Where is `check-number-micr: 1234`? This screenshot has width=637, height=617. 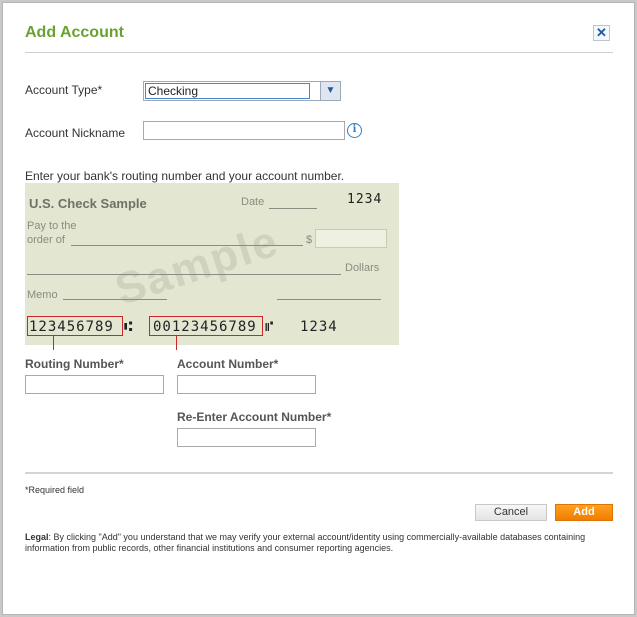 check-number-micr: 1234 is located at coordinates (319, 327).